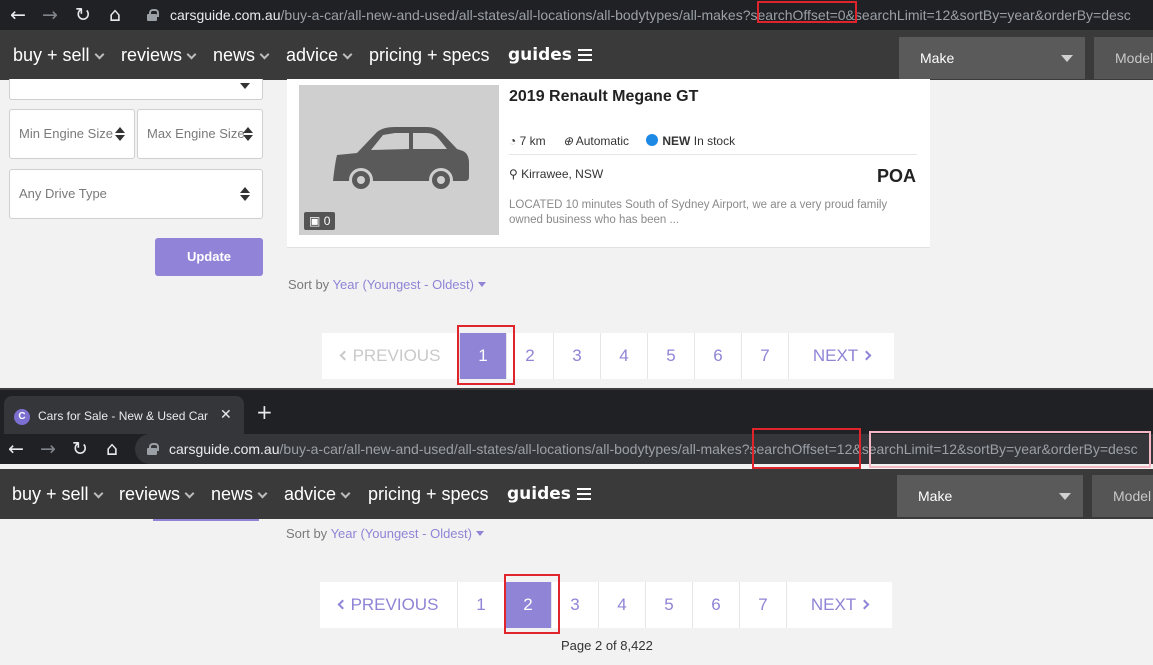 The height and width of the screenshot is (665, 1153). I want to click on update-button: Update, so click(209, 257).